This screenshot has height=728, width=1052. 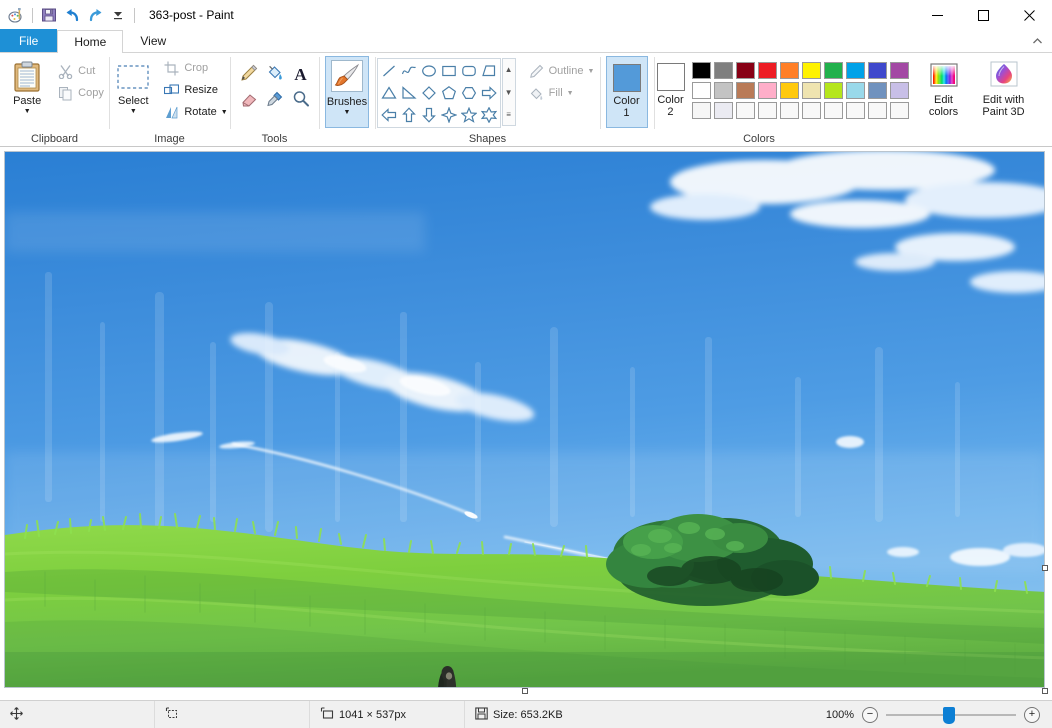 What do you see at coordinates (29, 40) in the screenshot?
I see `tab-file: File` at bounding box center [29, 40].